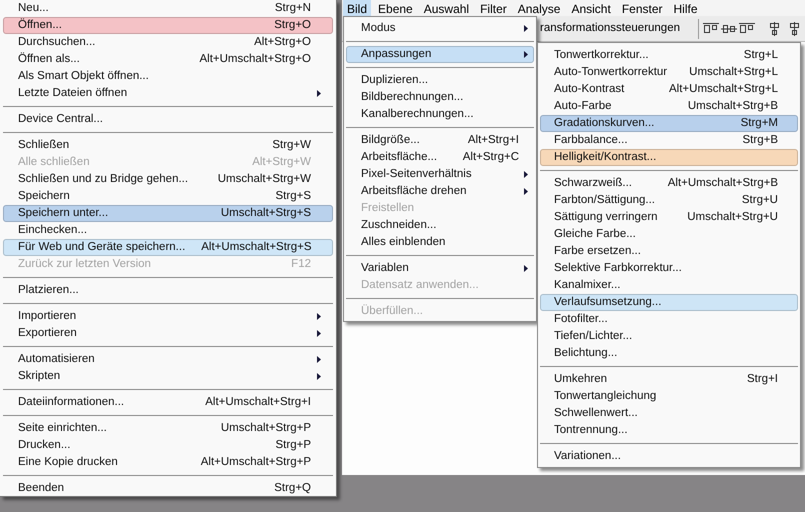 The width and height of the screenshot is (805, 512). What do you see at coordinates (440, 242) in the screenshot?
I see `menu-item: Alles einblenden` at bounding box center [440, 242].